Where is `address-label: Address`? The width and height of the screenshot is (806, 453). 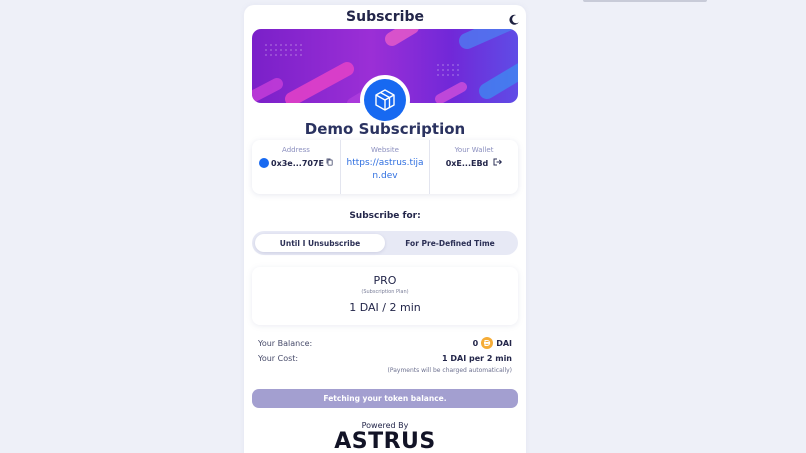 address-label: Address is located at coordinates (296, 150).